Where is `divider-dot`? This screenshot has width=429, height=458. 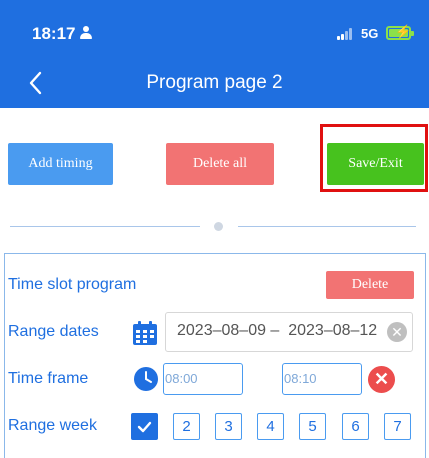
divider-dot is located at coordinates (218, 226).